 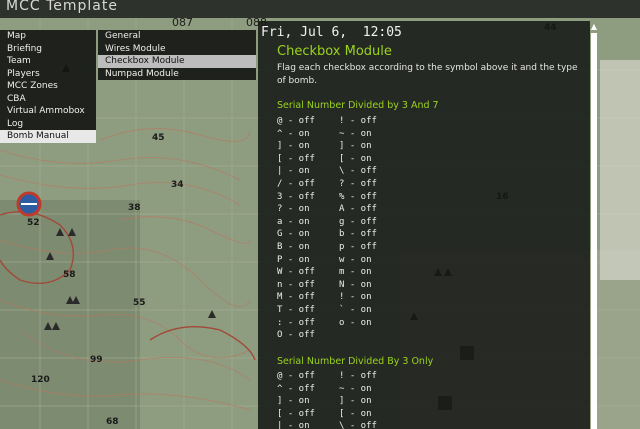 What do you see at coordinates (48, 74) in the screenshot?
I see `menu-item-players: Players` at bounding box center [48, 74].